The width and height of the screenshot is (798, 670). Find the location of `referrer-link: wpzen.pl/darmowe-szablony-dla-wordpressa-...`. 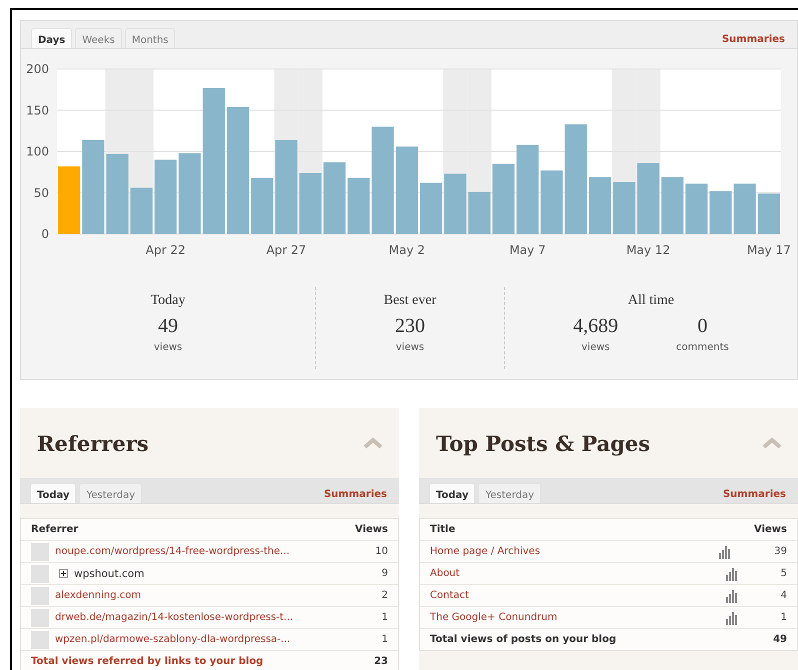

referrer-link: wpzen.pl/darmowe-szablony-dla-wordpressa-... is located at coordinates (172, 639).